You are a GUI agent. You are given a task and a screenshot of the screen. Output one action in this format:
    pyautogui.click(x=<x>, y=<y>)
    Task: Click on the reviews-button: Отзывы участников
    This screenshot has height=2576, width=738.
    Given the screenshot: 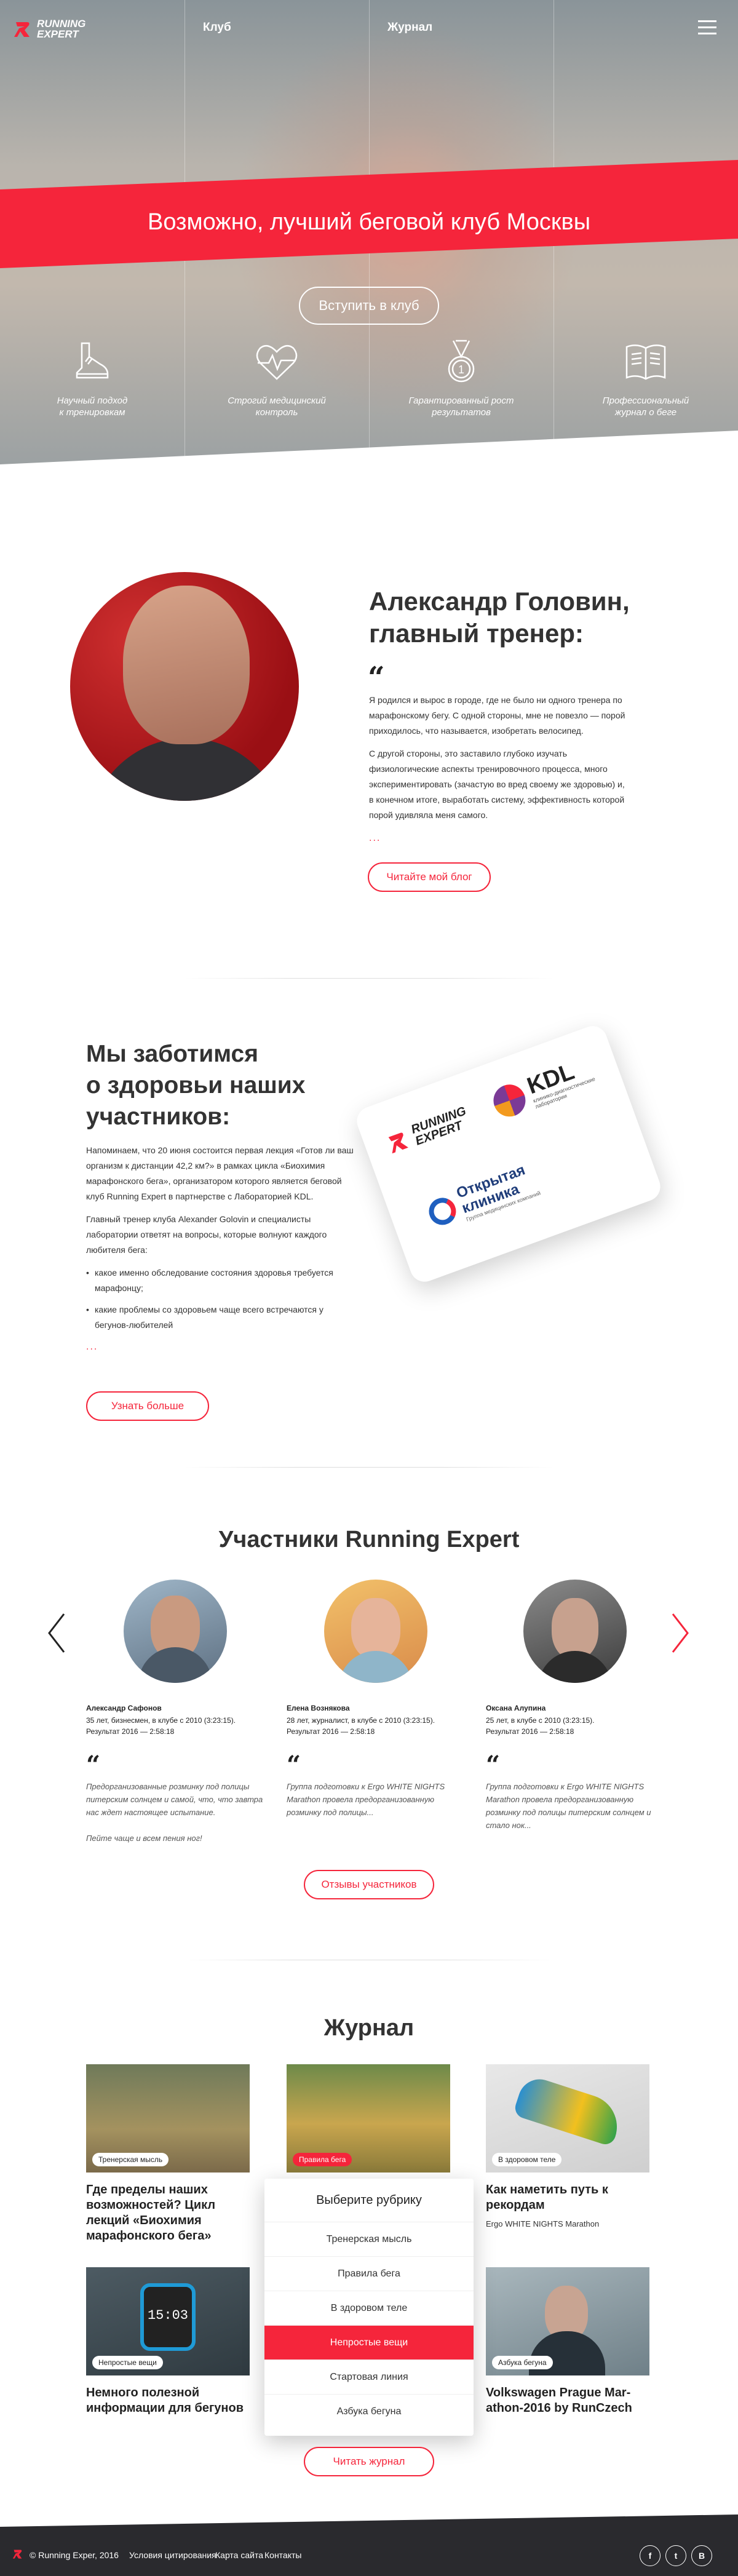 What is the action you would take?
    pyautogui.click(x=369, y=1884)
    